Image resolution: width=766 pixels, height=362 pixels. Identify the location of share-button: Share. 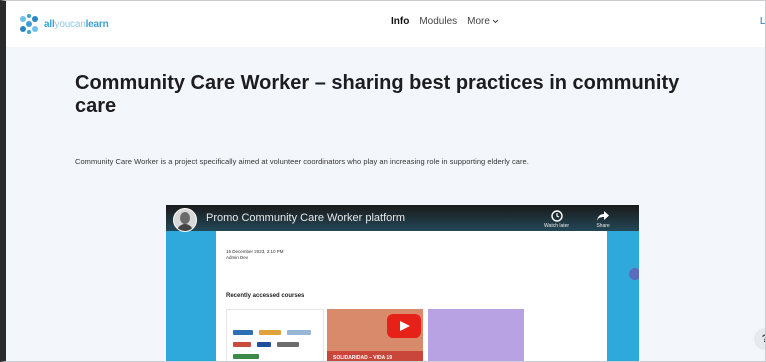
(603, 219).